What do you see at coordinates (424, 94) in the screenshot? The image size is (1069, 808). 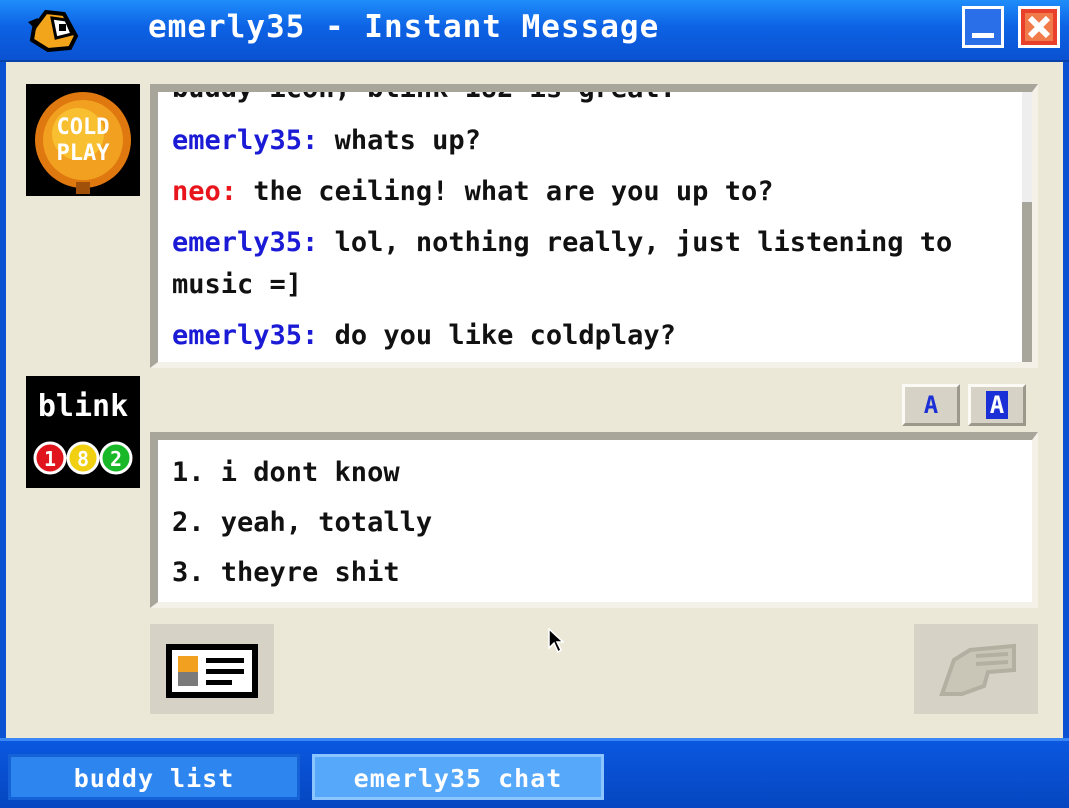 I see `message-partial: buddy icon, blink 182 is great.` at bounding box center [424, 94].